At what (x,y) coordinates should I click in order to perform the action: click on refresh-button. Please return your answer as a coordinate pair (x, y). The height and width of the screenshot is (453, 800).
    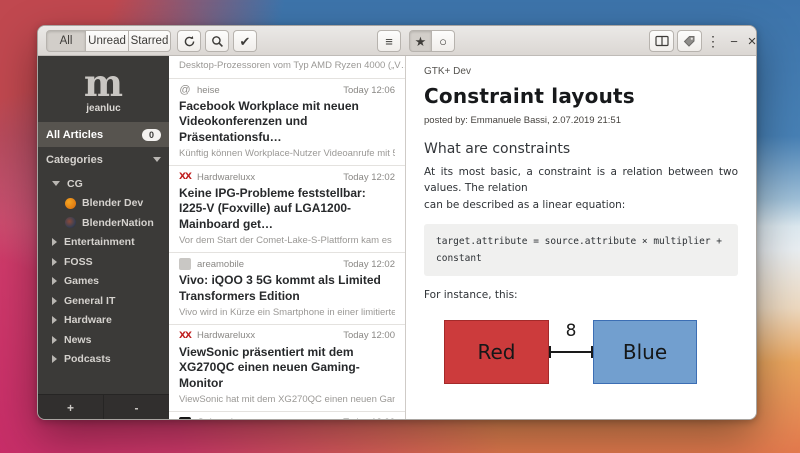
    Looking at the image, I should click on (189, 41).